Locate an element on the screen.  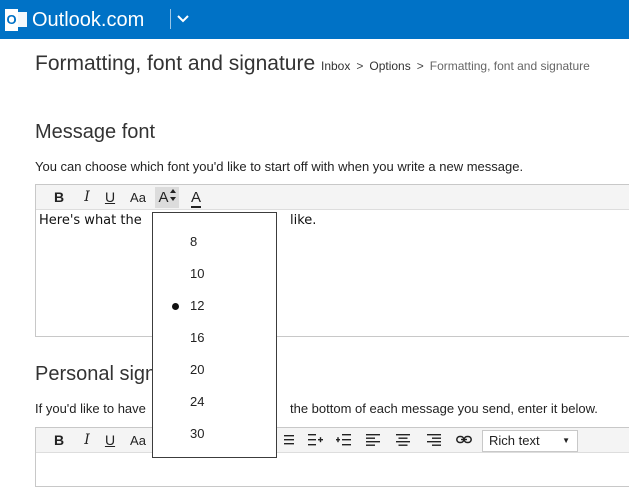
font-size-arrows-icon is located at coordinates (172, 195).